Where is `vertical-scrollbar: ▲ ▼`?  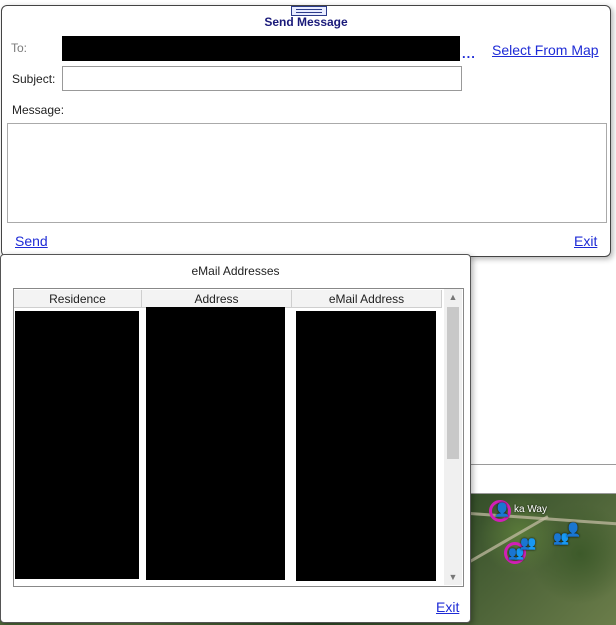
vertical-scrollbar: ▲ ▼ is located at coordinates (453, 437).